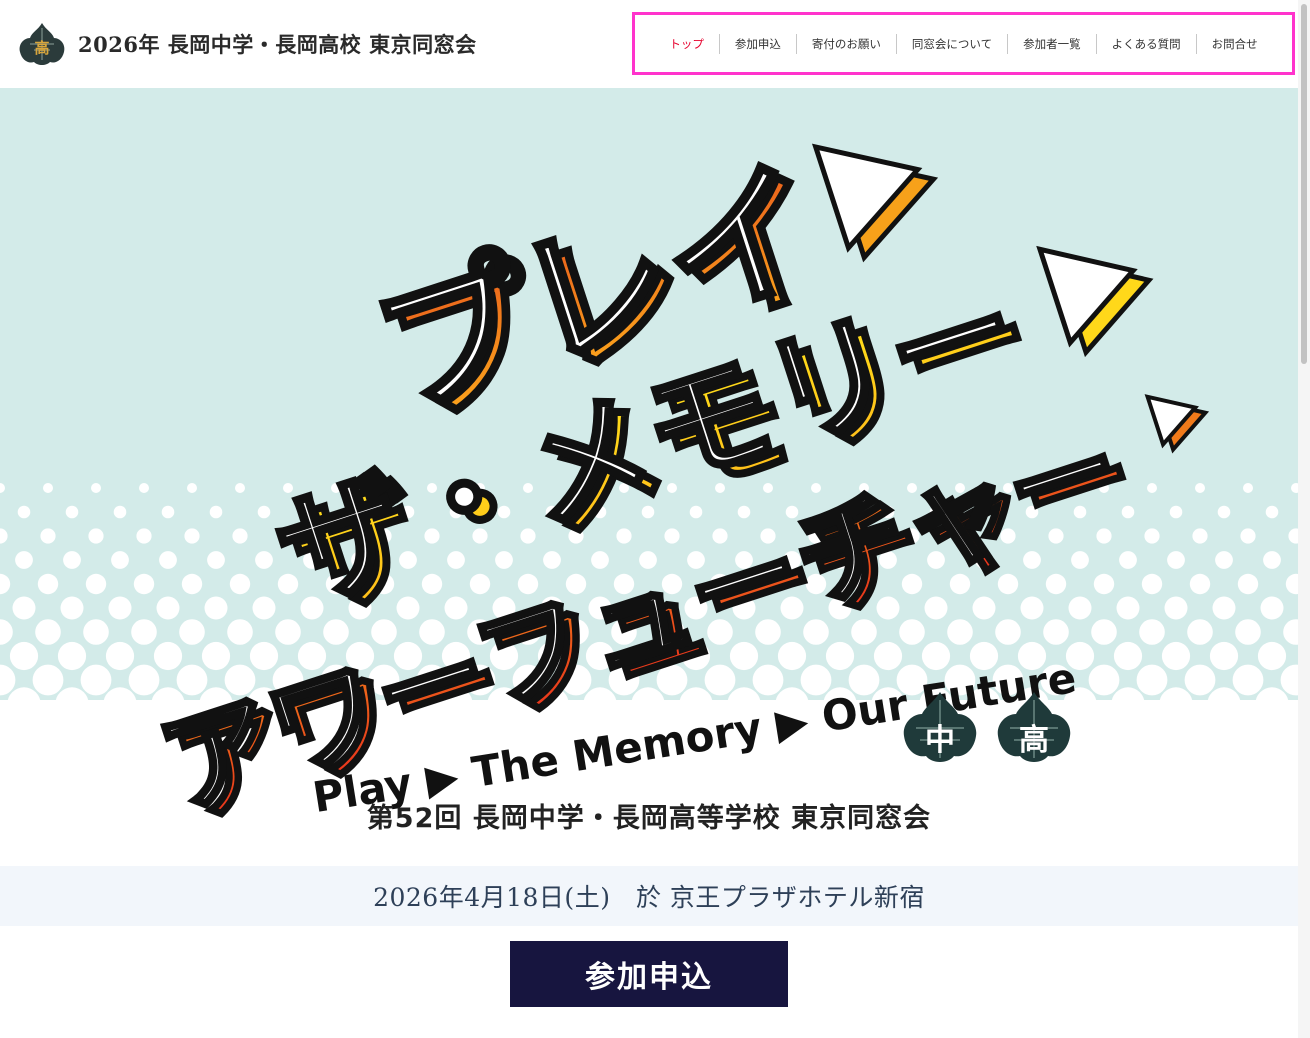  Describe the element at coordinates (1304, 184) in the screenshot. I see `scrollbar-thumb` at that location.